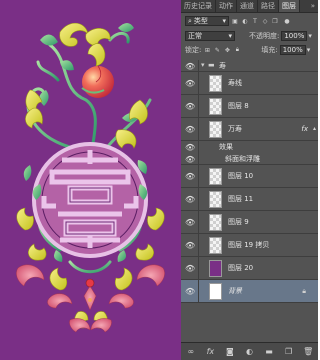 Image resolution: width=320 pixels, height=360 pixels. What do you see at coordinates (198, 6) in the screenshot?
I see `tab-history: 历史记录` at bounding box center [198, 6].